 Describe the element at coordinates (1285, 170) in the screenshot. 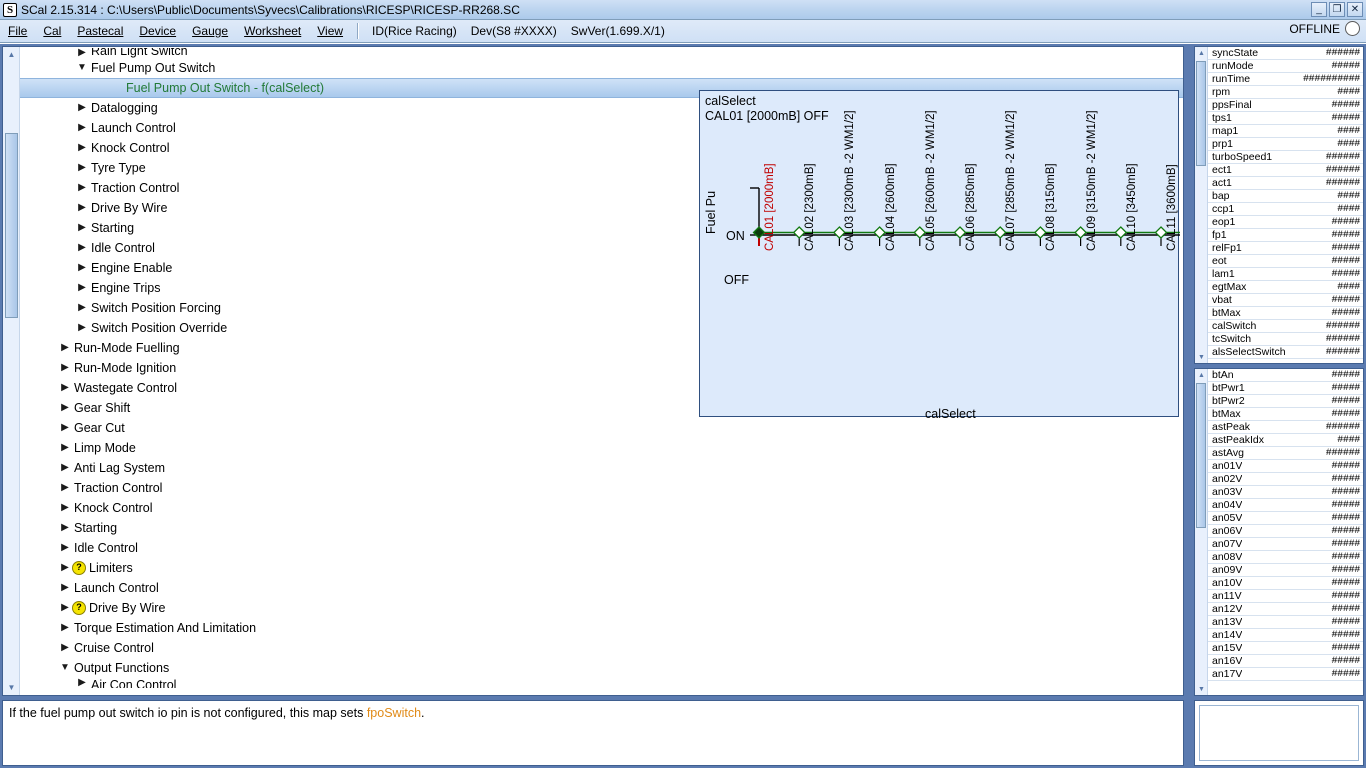

I see `gauge-row: ect1 ######` at that location.